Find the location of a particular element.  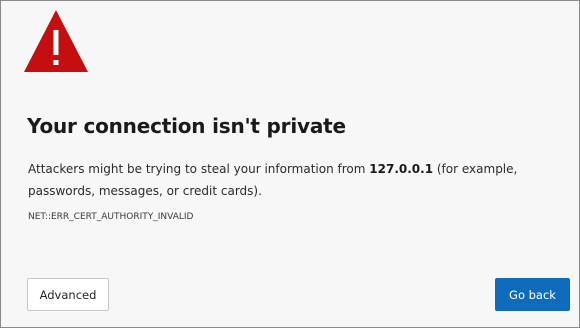

host-name: 127.0.0.1 is located at coordinates (401, 169).